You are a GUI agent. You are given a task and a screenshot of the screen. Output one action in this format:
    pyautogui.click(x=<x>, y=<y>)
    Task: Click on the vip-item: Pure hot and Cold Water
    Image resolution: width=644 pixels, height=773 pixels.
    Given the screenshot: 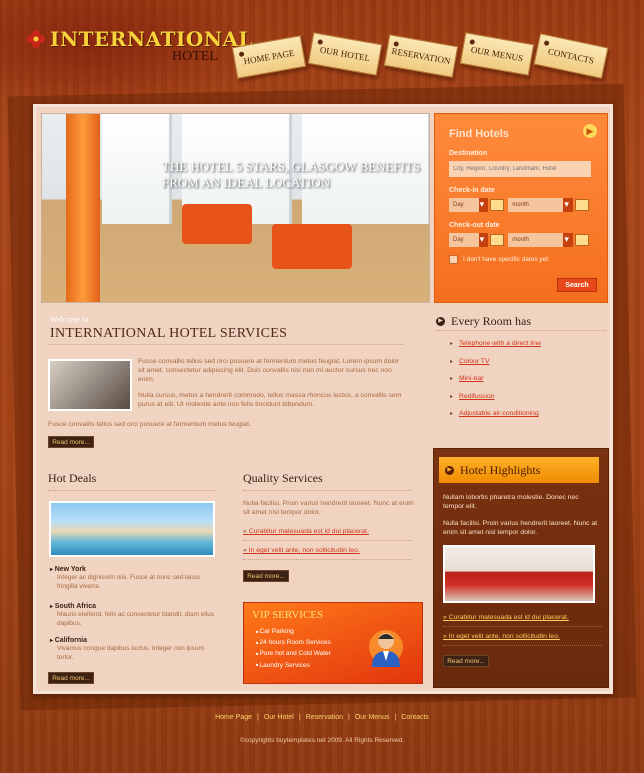 What is the action you would take?
    pyautogui.click(x=293, y=653)
    